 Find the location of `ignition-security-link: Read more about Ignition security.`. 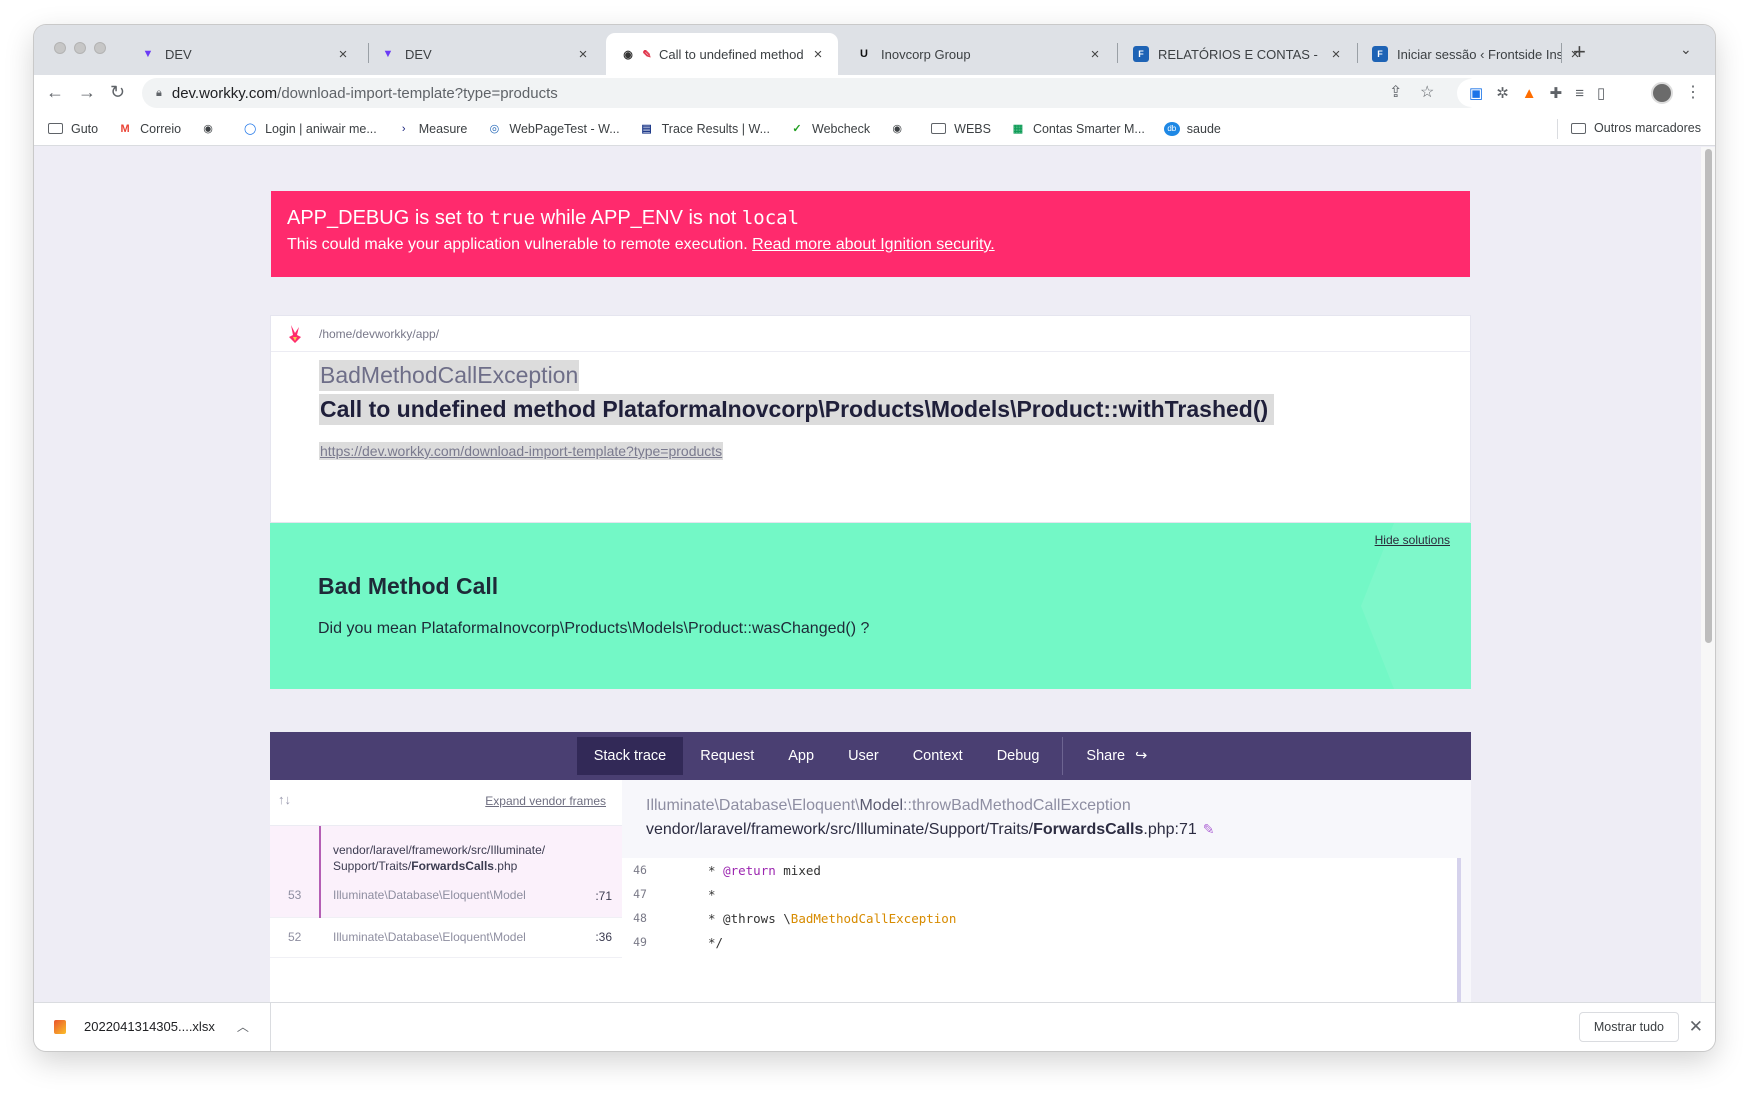

ignition-security-link: Read more about Ignition security. is located at coordinates (873, 244).